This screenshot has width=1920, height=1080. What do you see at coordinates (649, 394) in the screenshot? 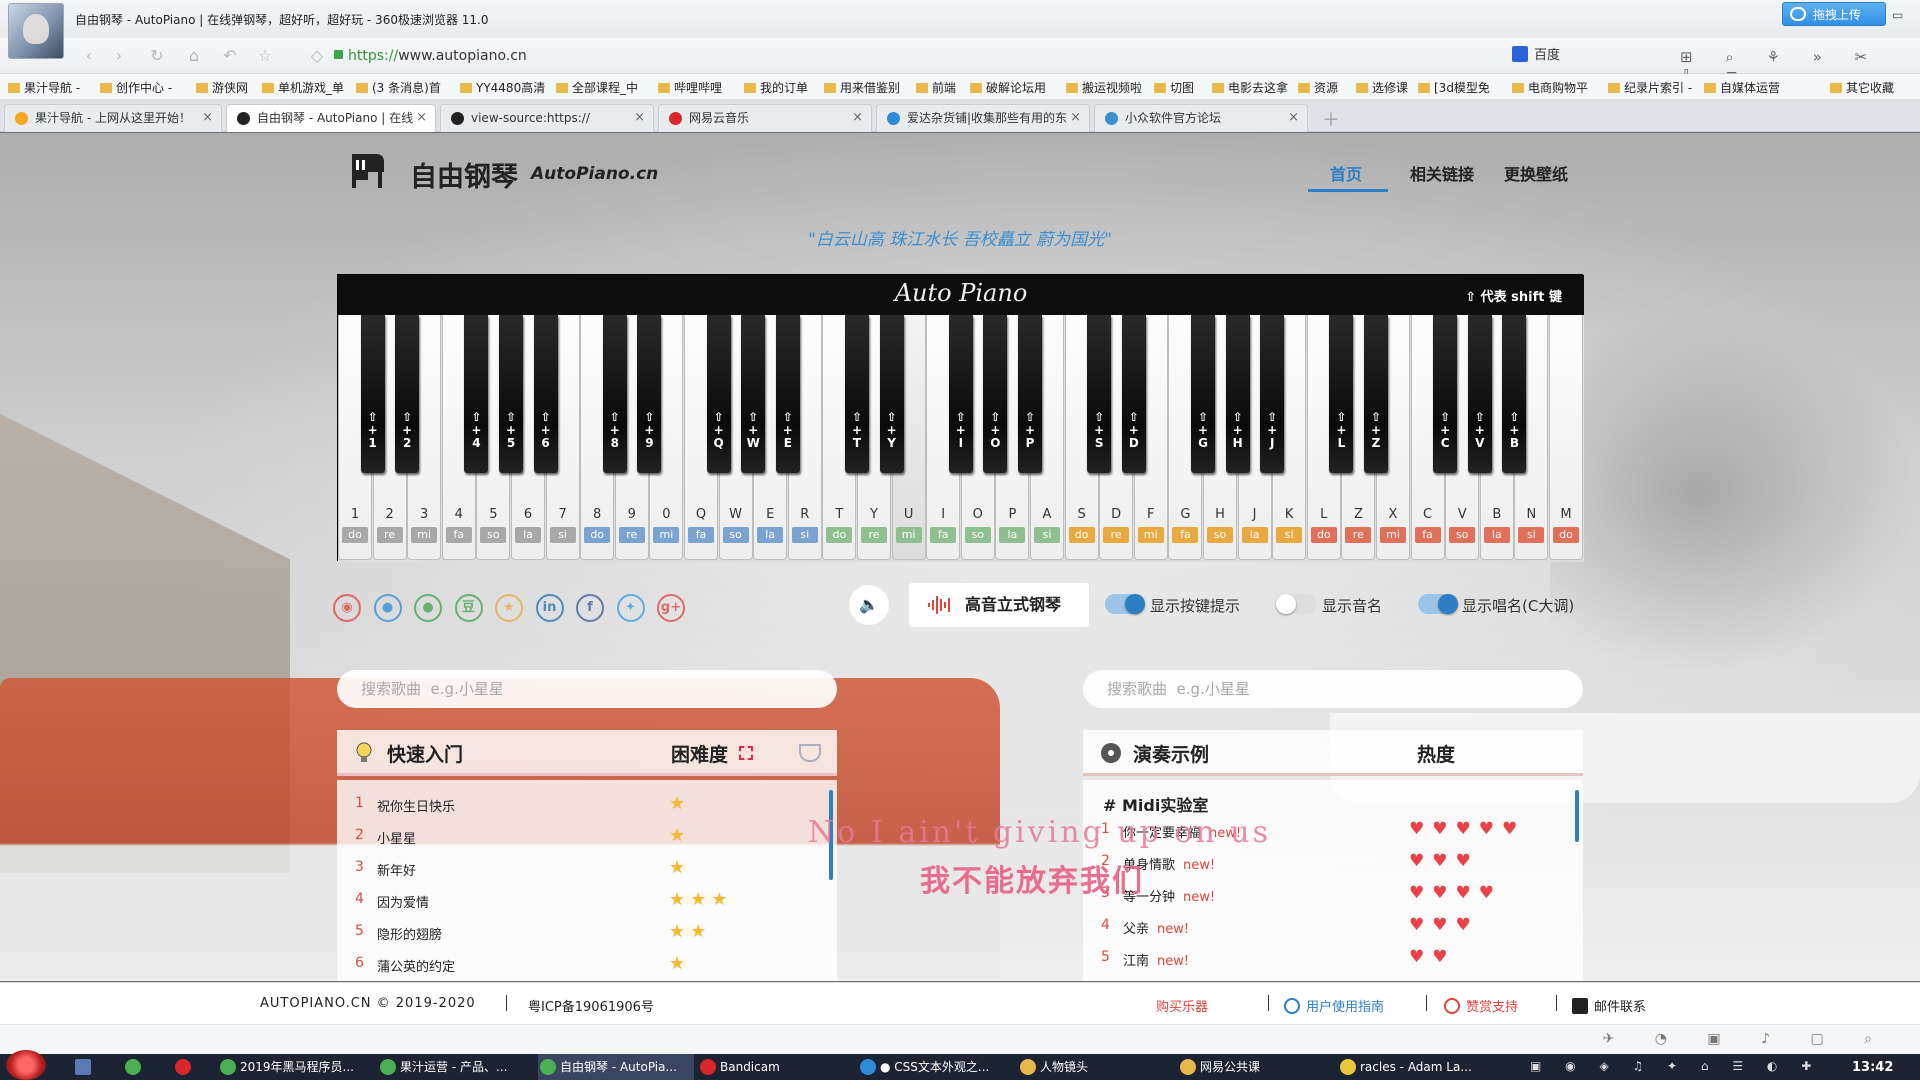
I see `piano-black-key: ⇧ + 9` at bounding box center [649, 394].